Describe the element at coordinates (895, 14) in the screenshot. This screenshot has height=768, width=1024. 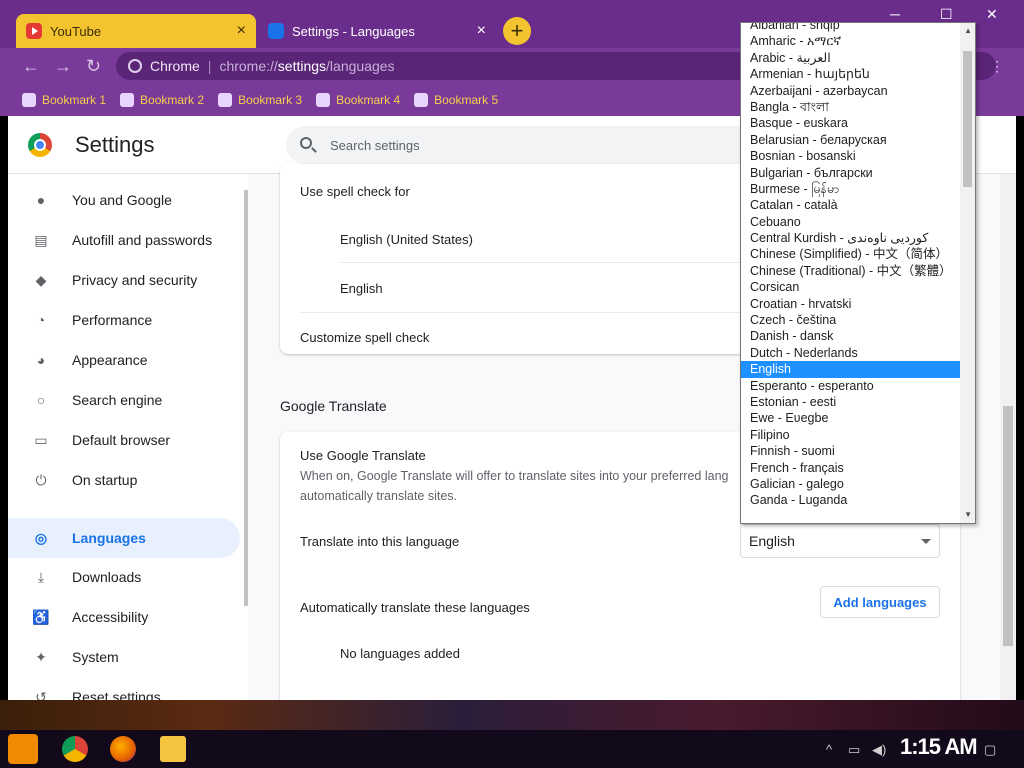
I see `minimize-icon: ─` at that location.